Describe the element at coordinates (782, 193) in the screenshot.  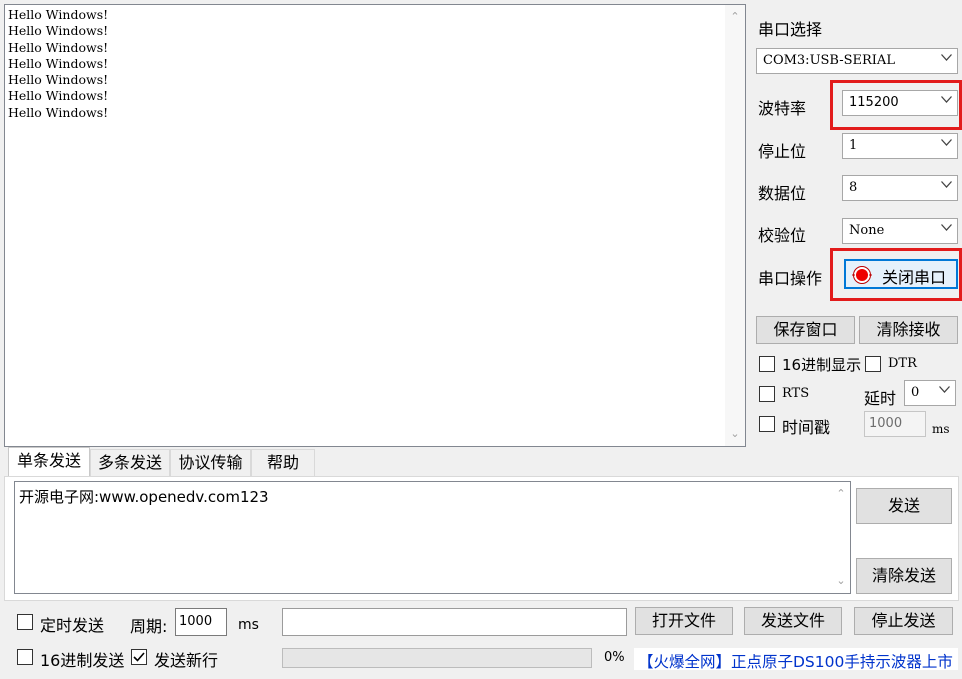
I see `data-bits-label: 数据位` at that location.